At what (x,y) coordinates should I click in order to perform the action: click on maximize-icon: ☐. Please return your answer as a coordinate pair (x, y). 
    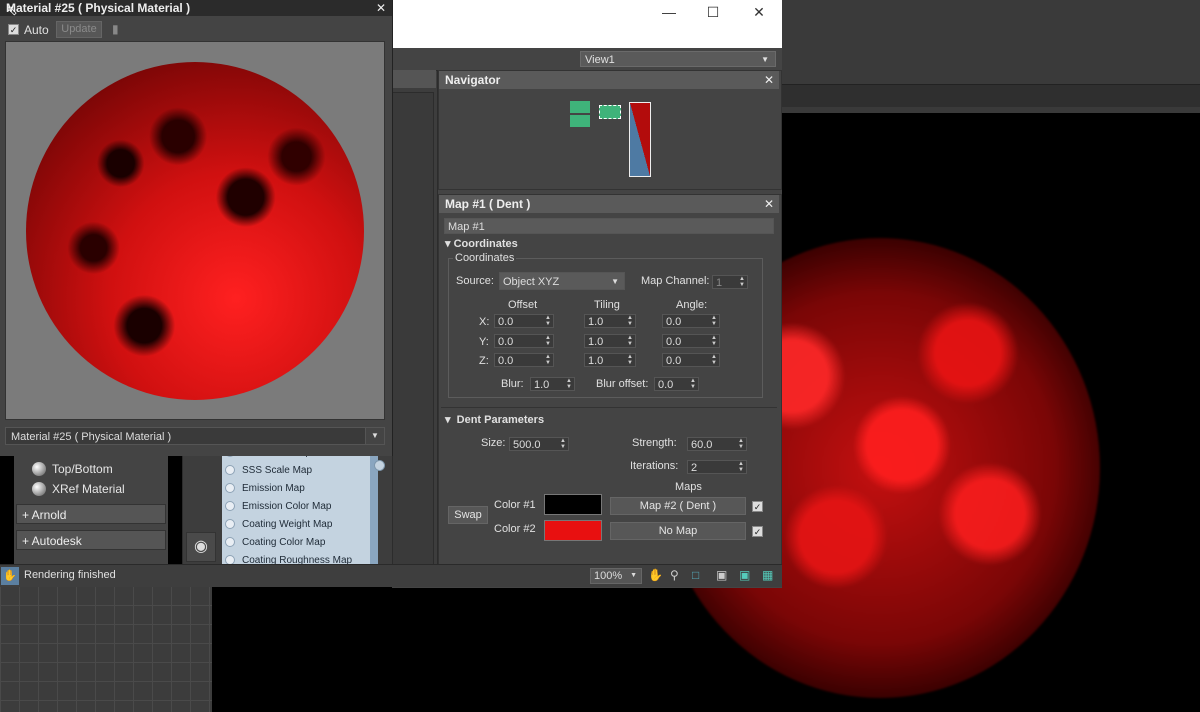
    Looking at the image, I should click on (713, 12).